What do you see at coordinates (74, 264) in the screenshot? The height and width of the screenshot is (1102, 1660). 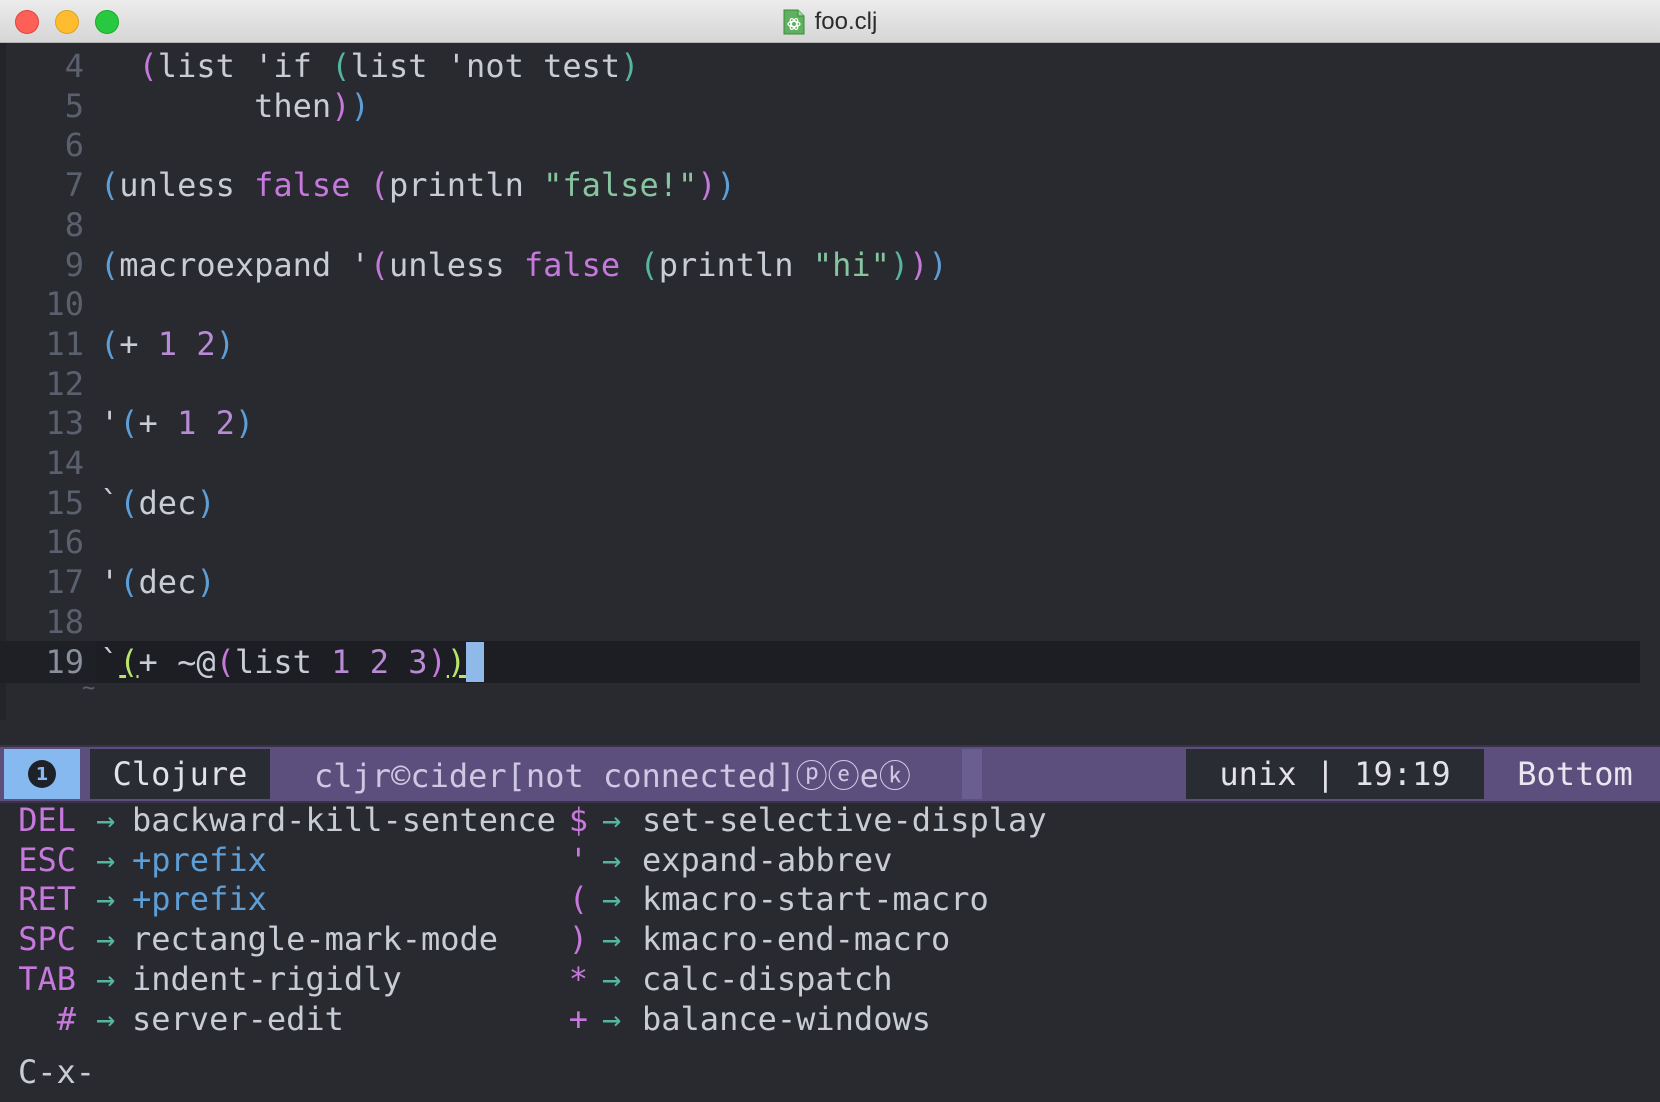 I see `line-number: 9` at bounding box center [74, 264].